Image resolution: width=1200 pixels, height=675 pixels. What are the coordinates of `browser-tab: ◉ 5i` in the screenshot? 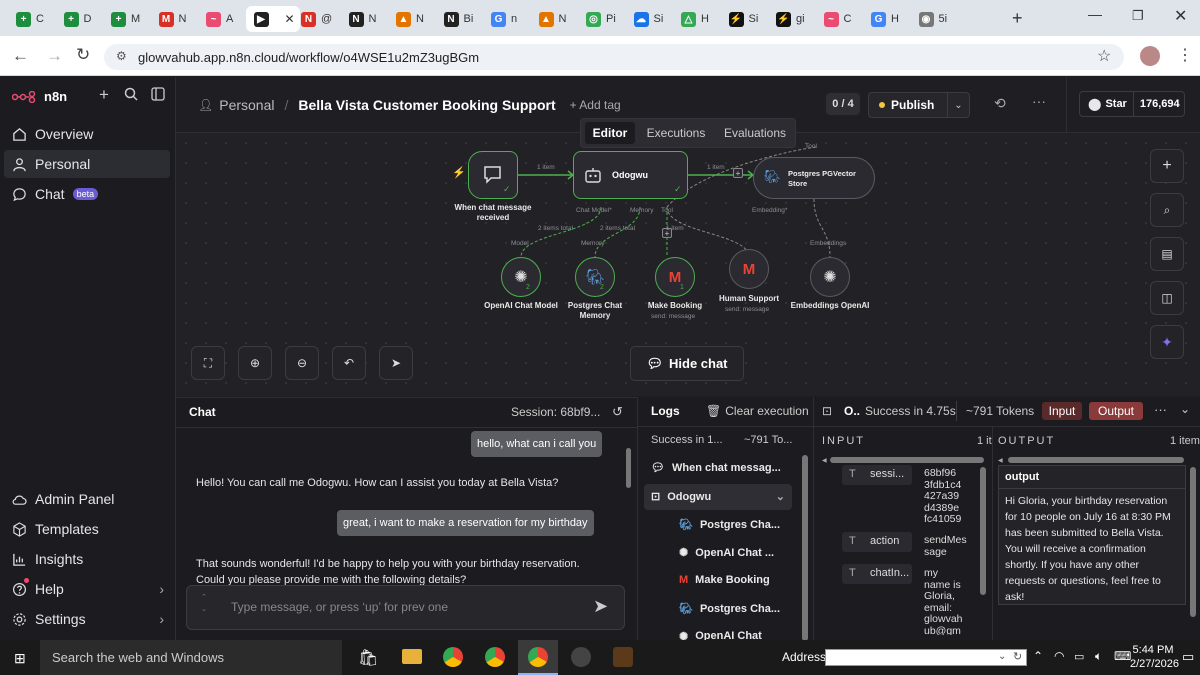 It's located at (933, 19).